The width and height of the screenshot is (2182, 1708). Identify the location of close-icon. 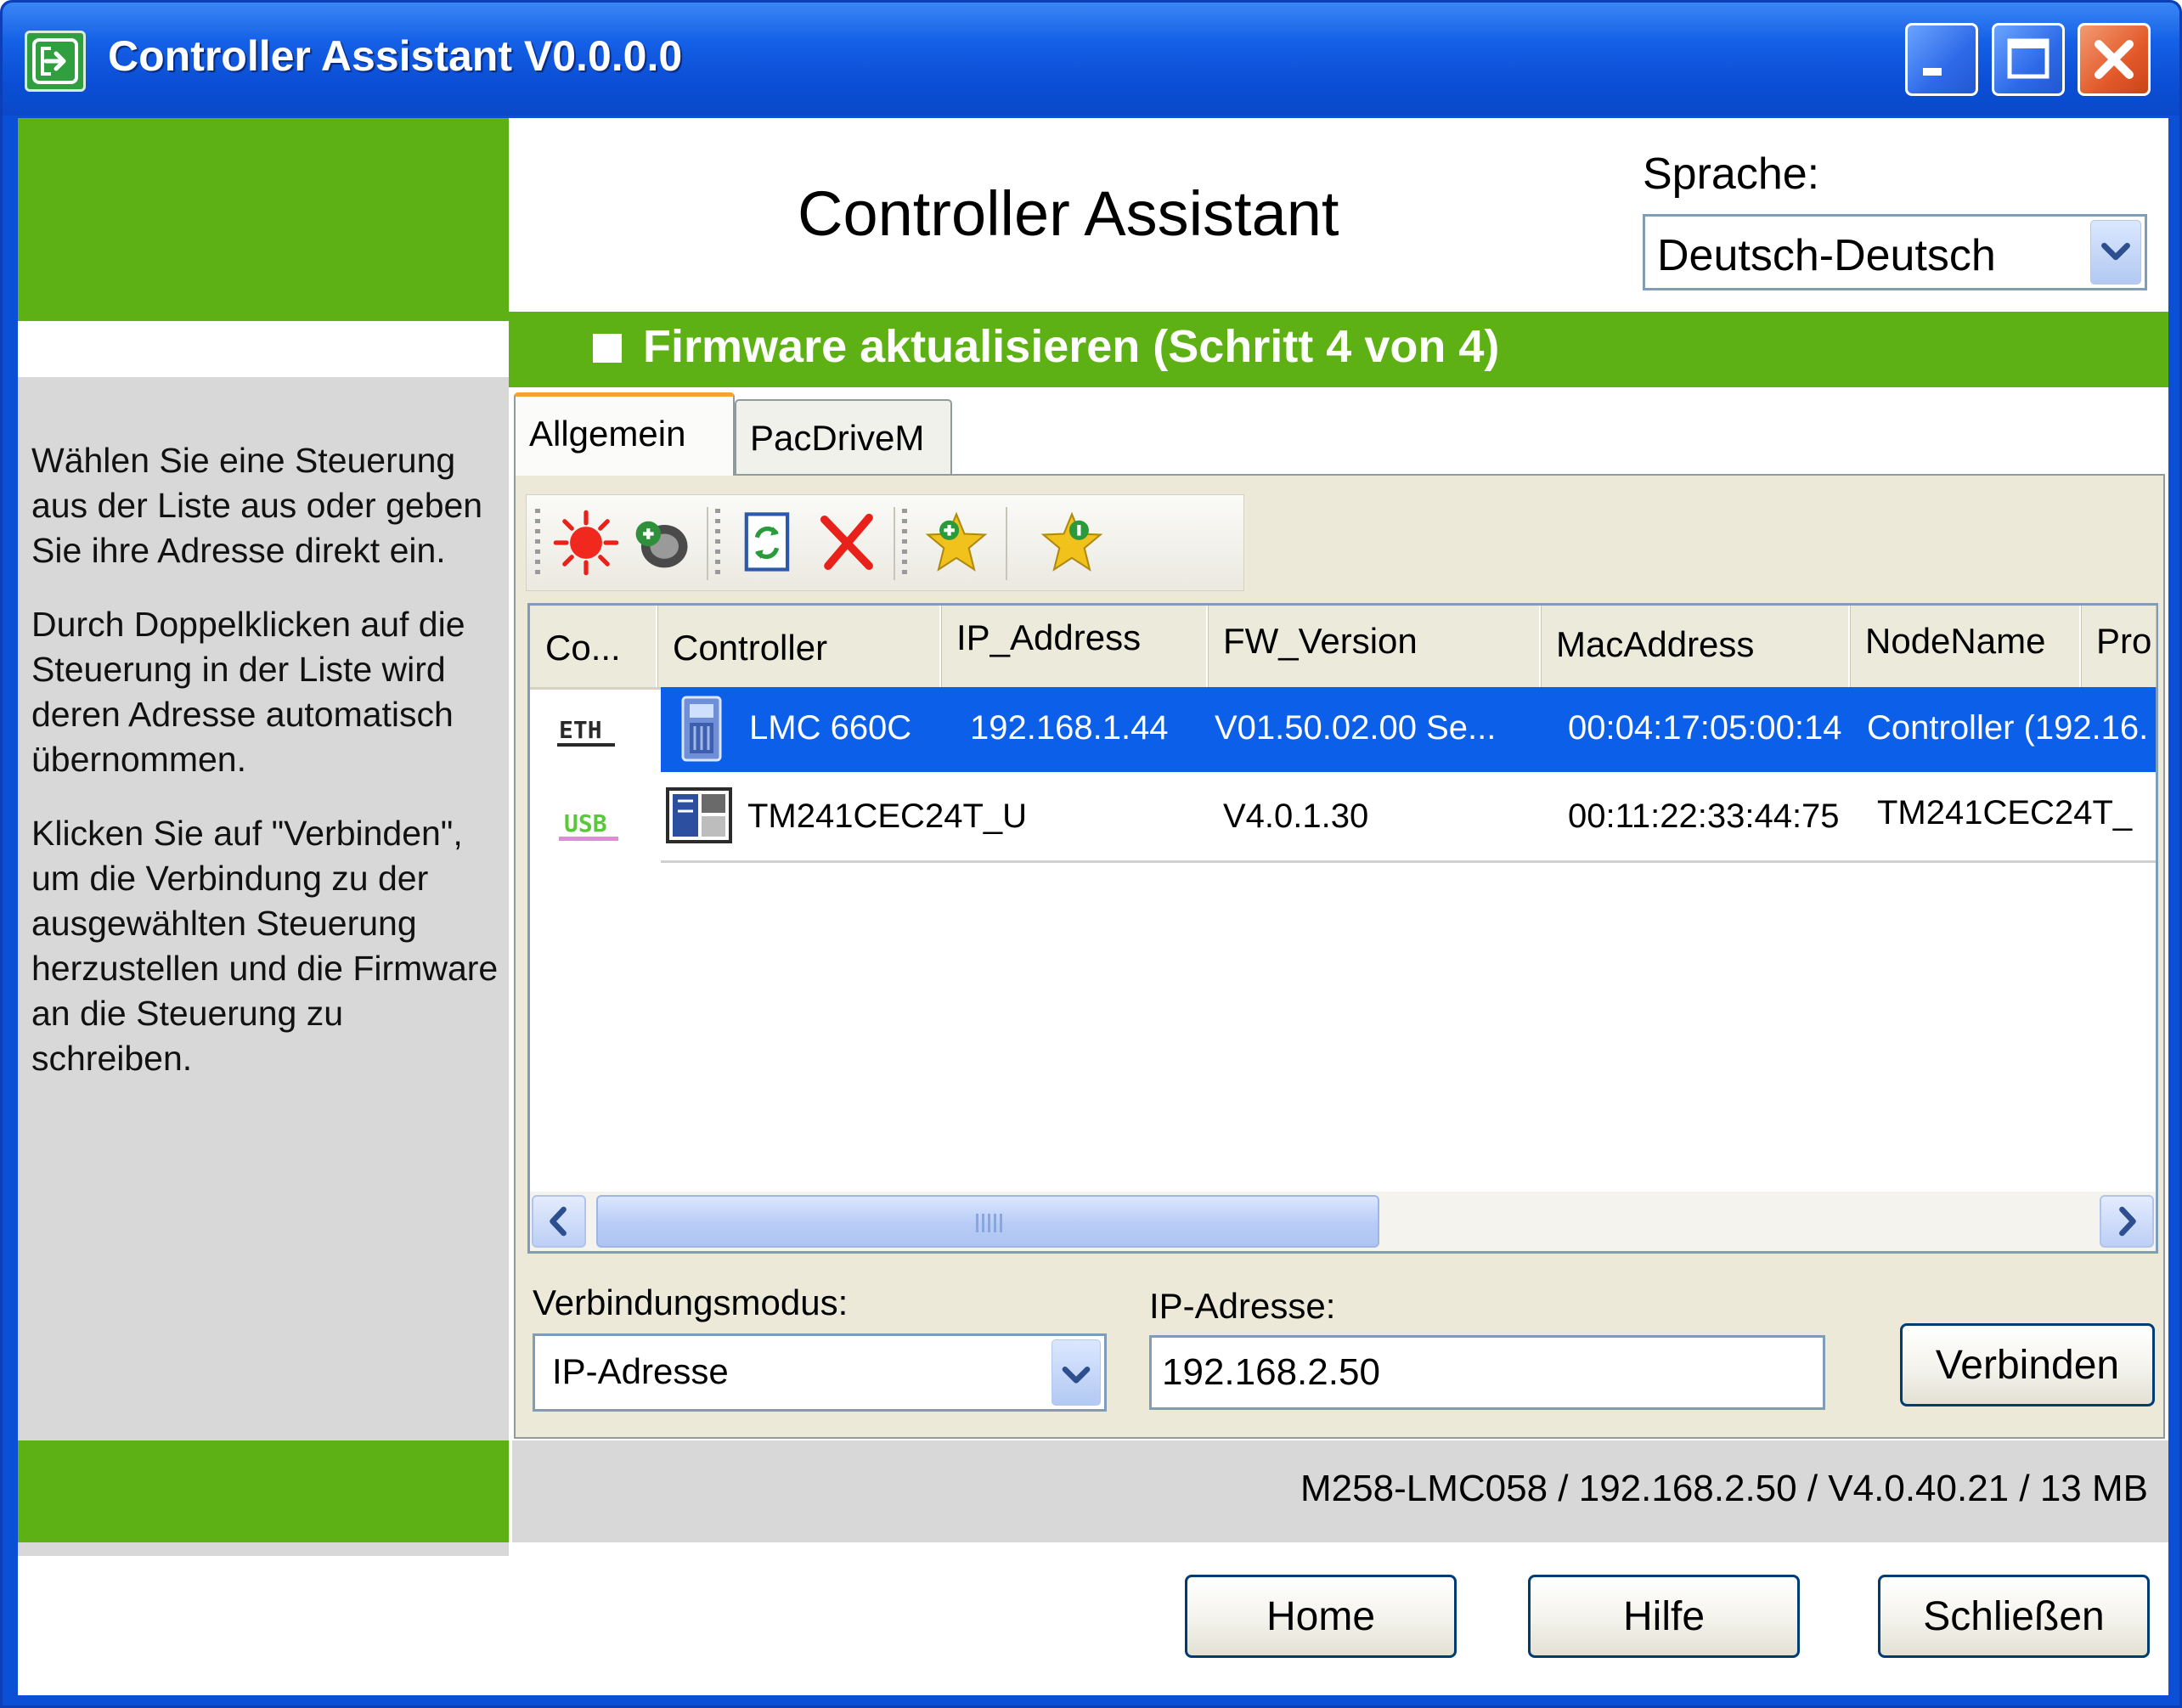
(2114, 59).